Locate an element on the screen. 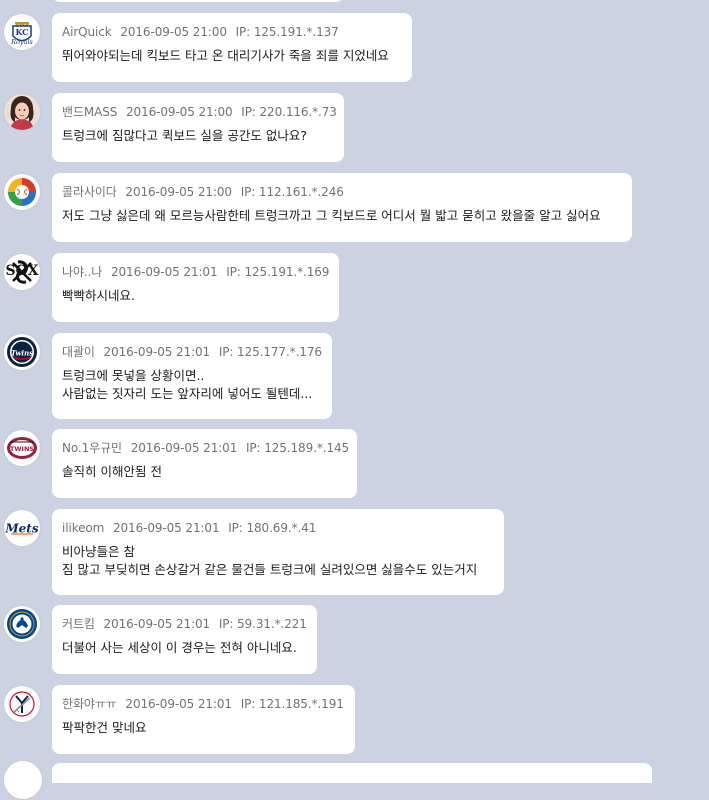 This screenshot has width=709, height=800. svg-text: TWINS is located at coordinates (22, 449).